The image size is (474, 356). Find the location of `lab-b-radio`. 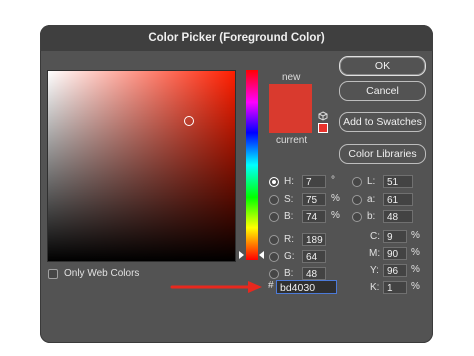

lab-b-radio is located at coordinates (357, 217).